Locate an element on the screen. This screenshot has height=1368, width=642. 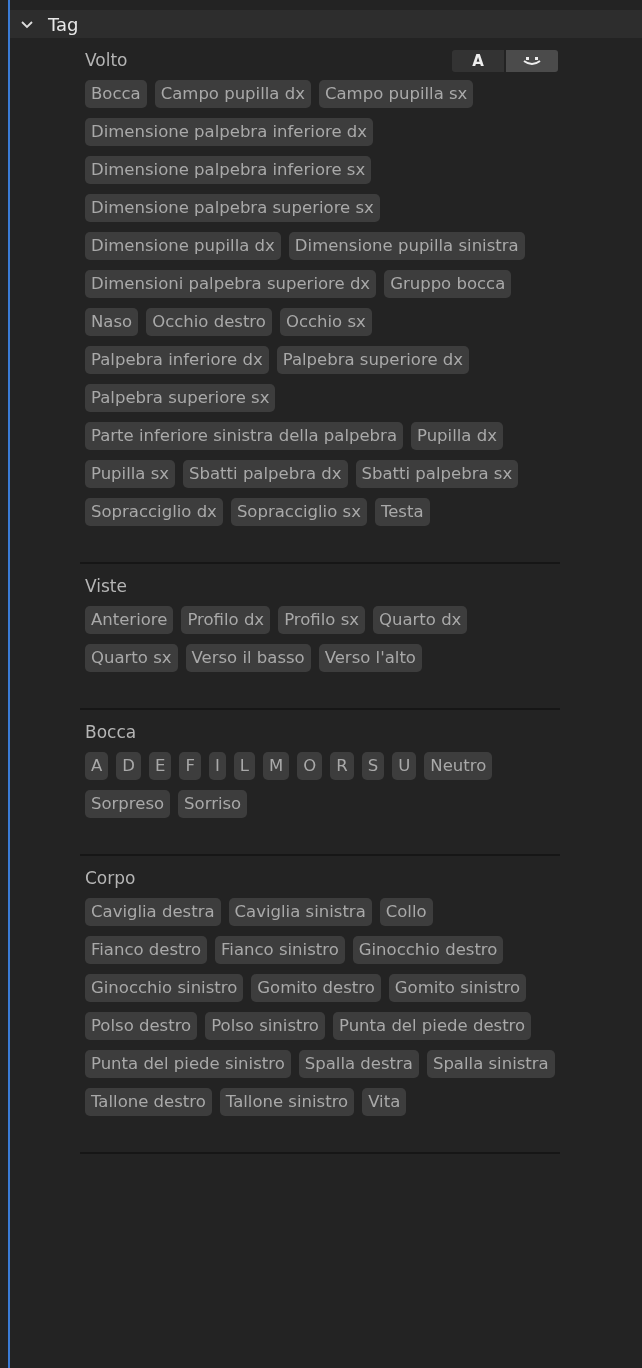
panel-title: Tag is located at coordinates (63, 24).